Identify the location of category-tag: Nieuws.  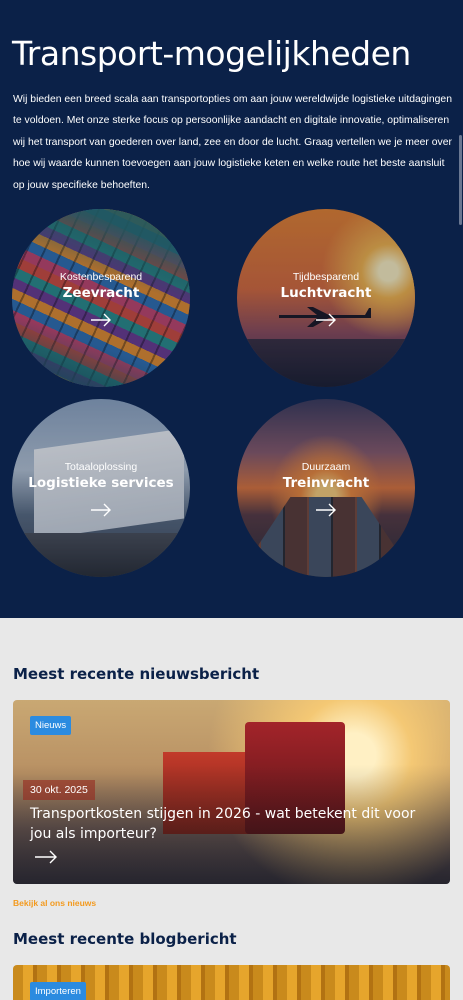
(51, 725).